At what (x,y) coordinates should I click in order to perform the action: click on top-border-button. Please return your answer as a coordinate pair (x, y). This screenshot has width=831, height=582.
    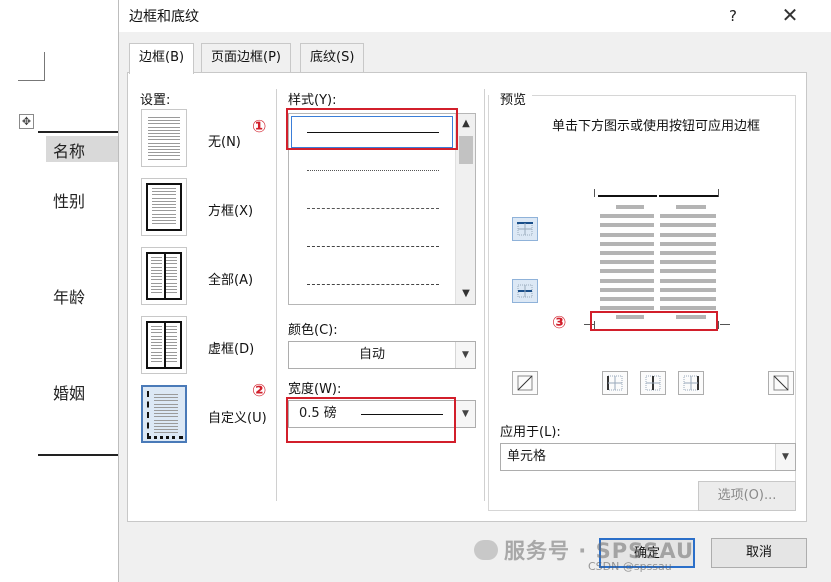
    Looking at the image, I should click on (525, 229).